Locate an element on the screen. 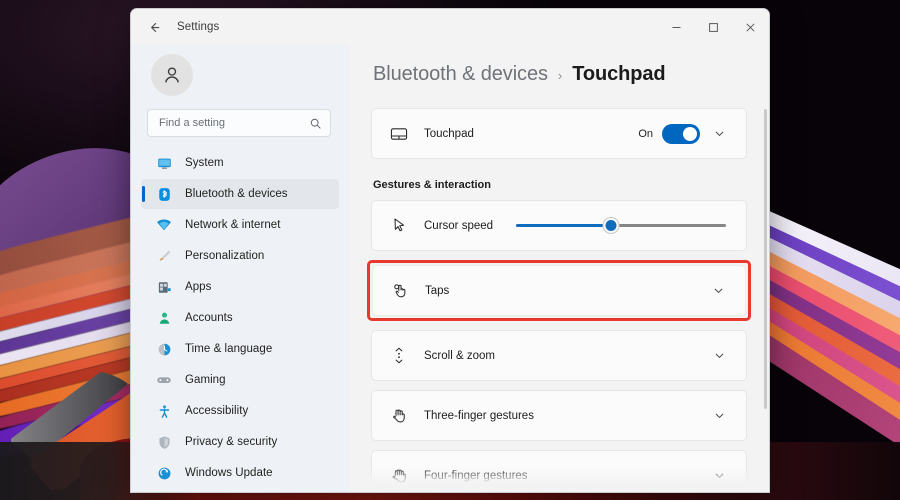 The image size is (900, 500). sidebar-item-accounts: Accounts is located at coordinates (240, 318).